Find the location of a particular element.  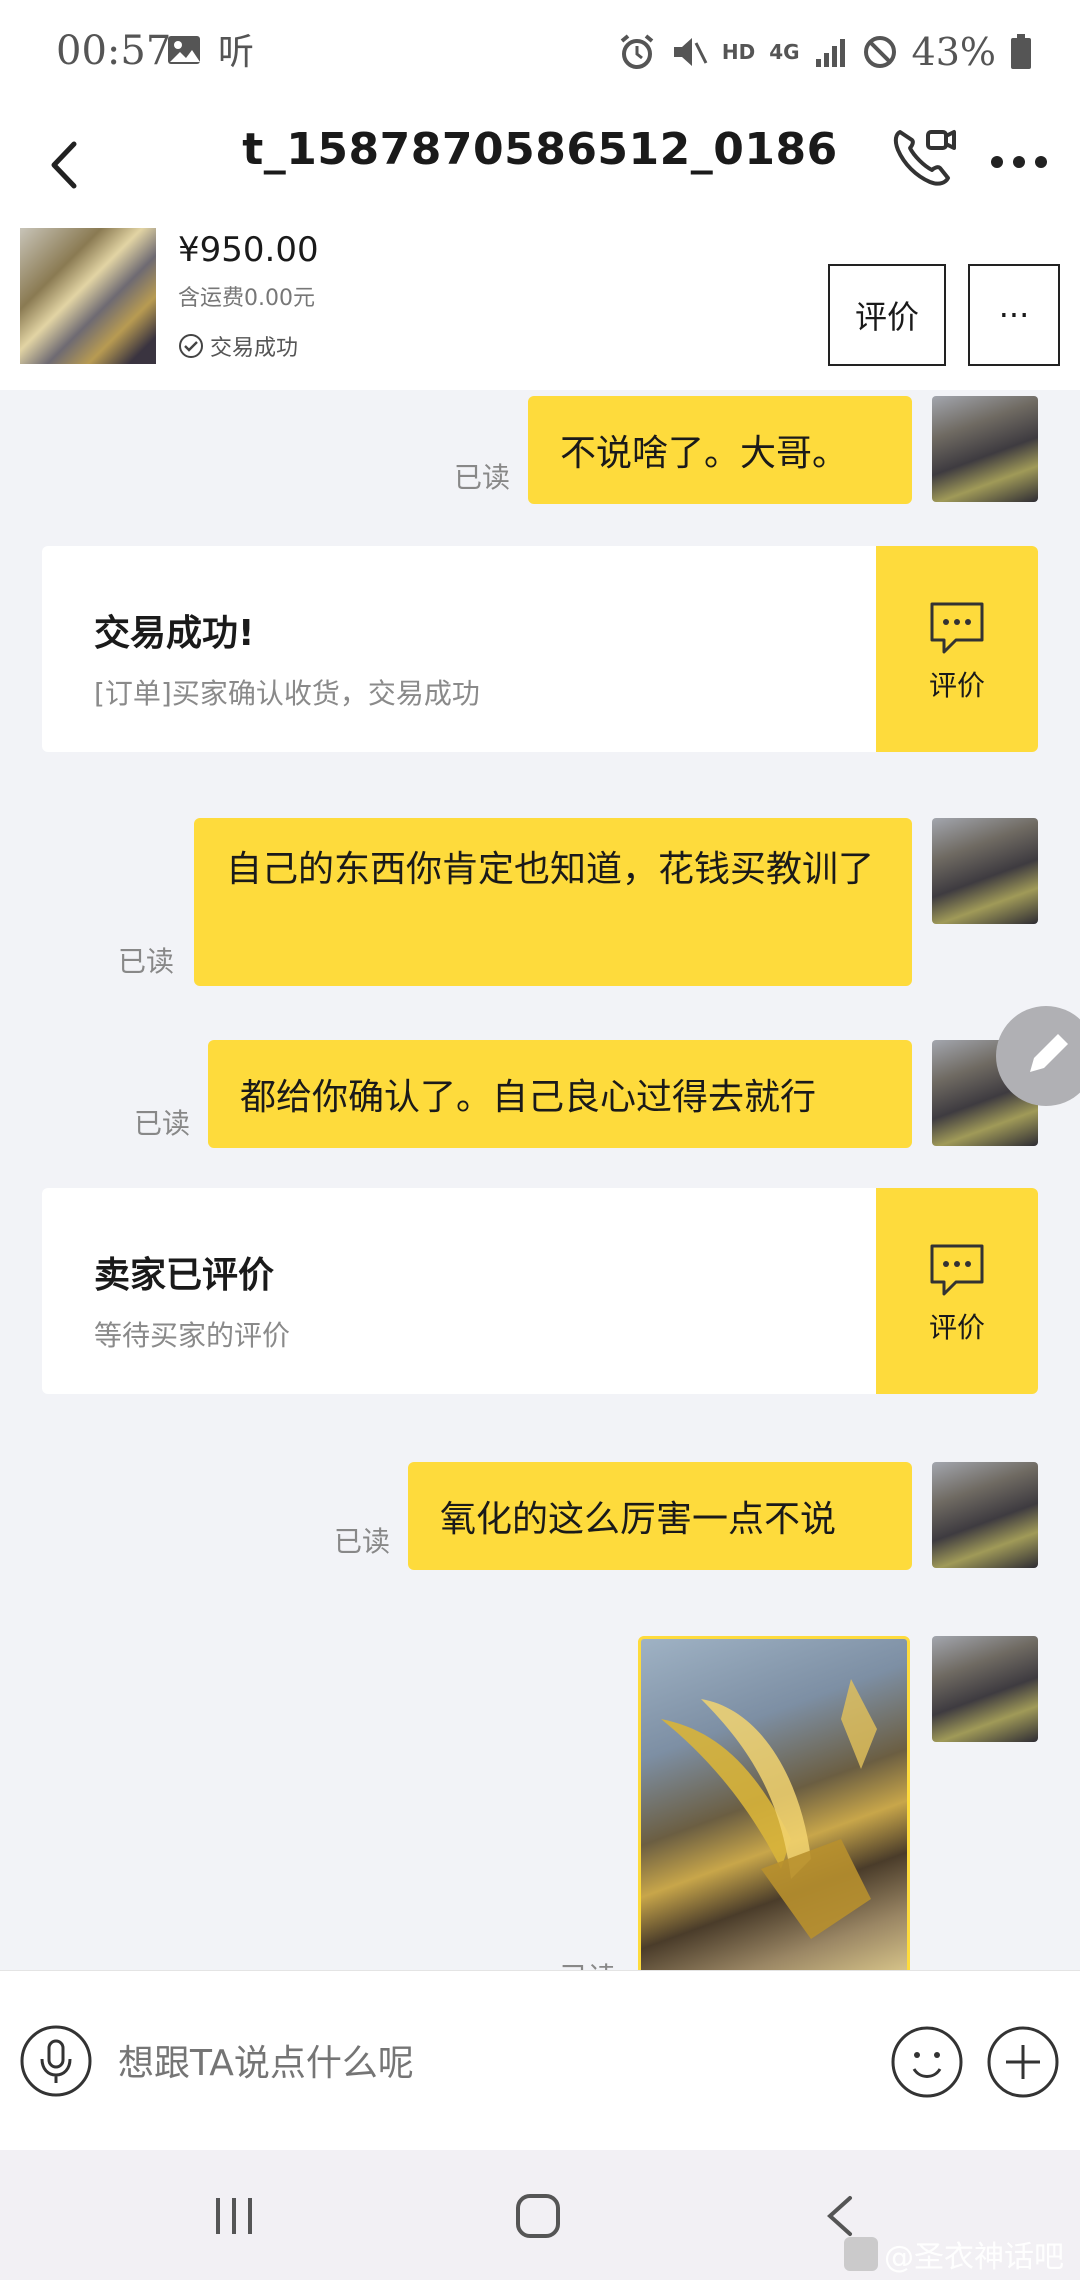

watermark-text: @圣衣神话吧 is located at coordinates (974, 2257).